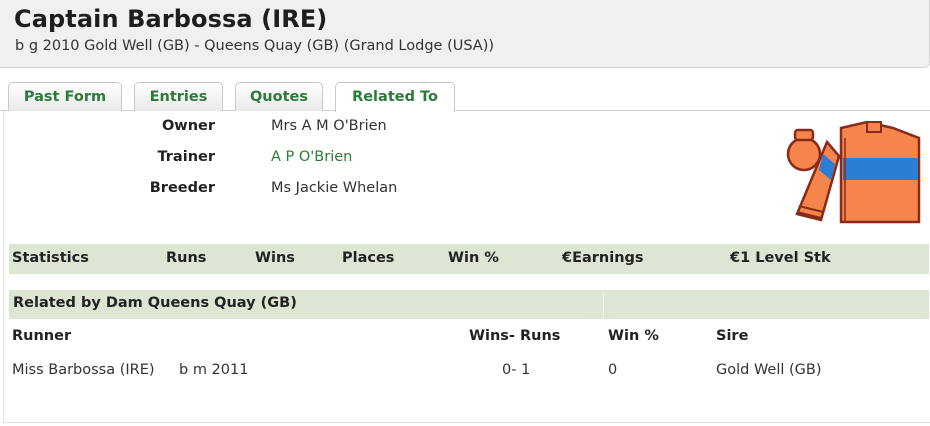 Image resolution: width=930 pixels, height=426 pixels. Describe the element at coordinates (65, 96) in the screenshot. I see `tab-past-form: Past Form` at that location.